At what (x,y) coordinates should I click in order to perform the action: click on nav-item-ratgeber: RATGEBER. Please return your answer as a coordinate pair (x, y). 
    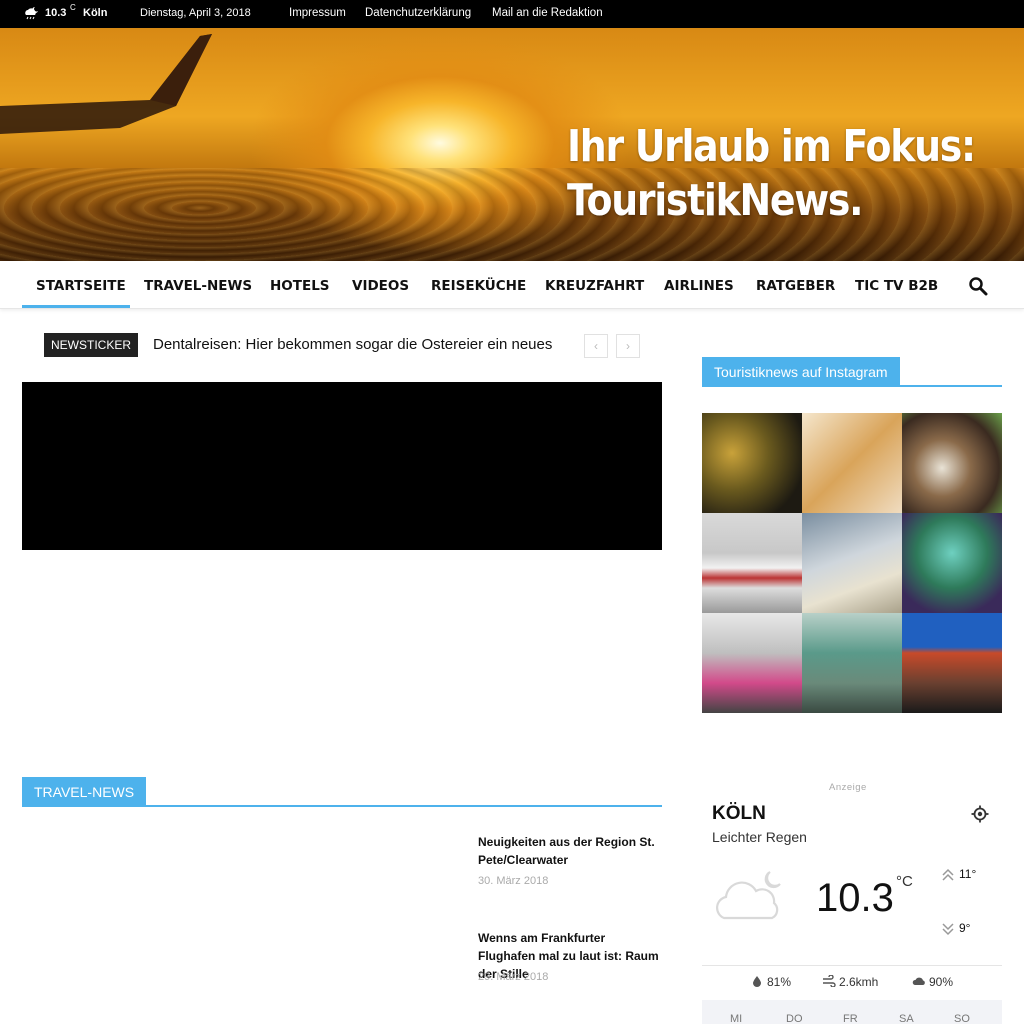
    Looking at the image, I should click on (795, 286).